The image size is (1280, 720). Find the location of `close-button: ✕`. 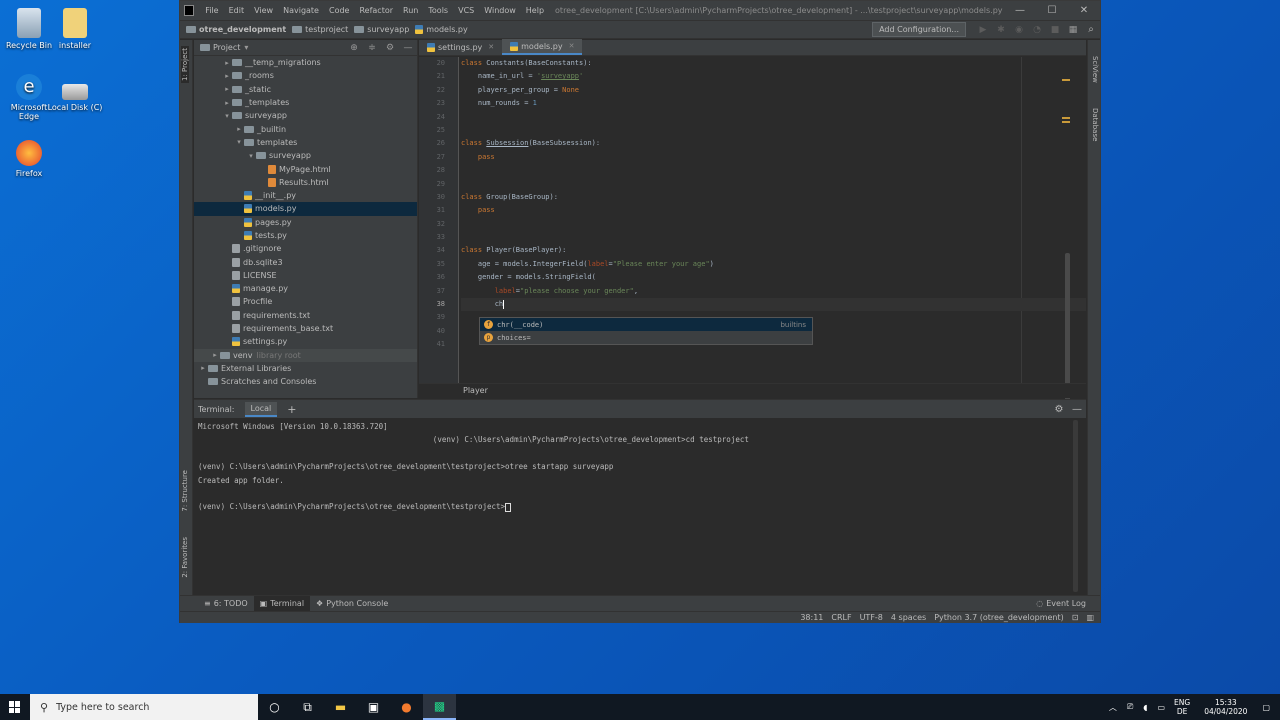

close-button: ✕ is located at coordinates (1084, 10).